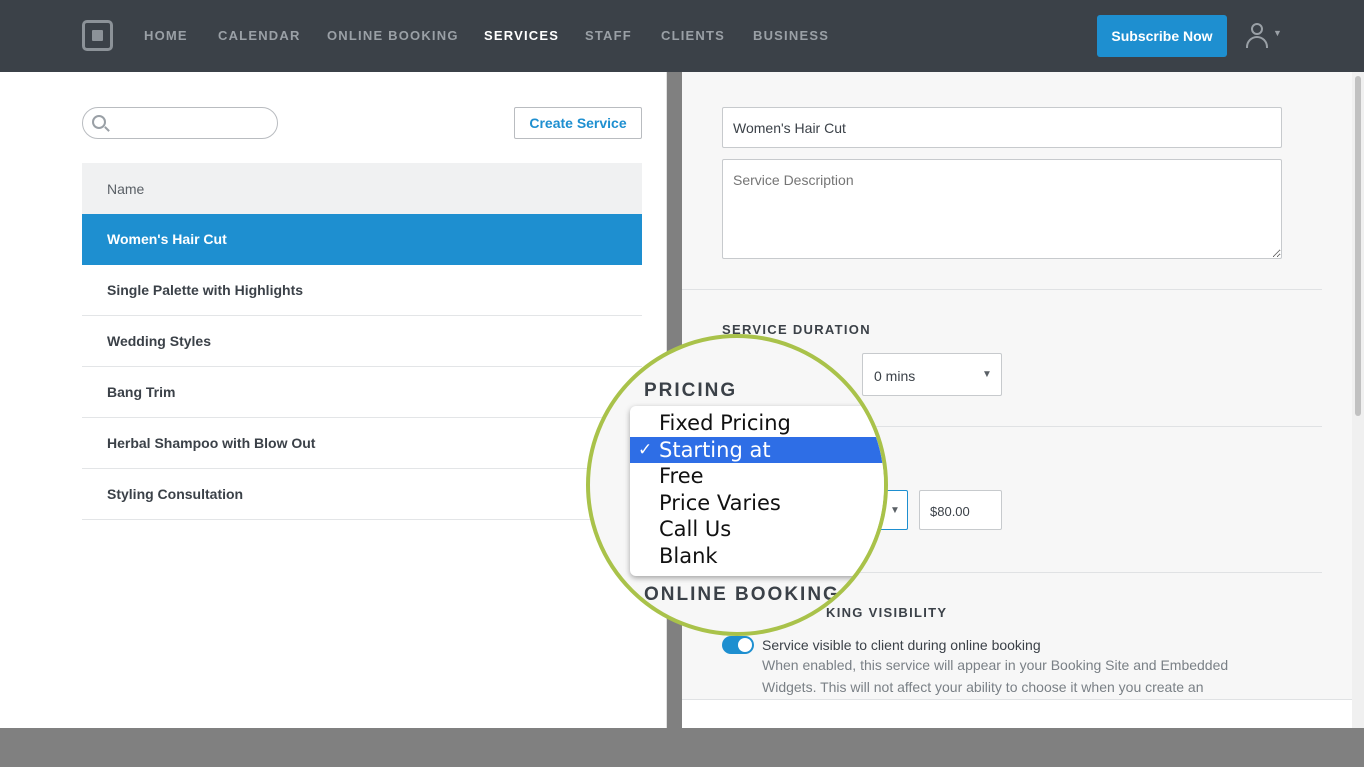 The image size is (1364, 767). I want to click on service-row-label: Wedding Styles, so click(159, 341).